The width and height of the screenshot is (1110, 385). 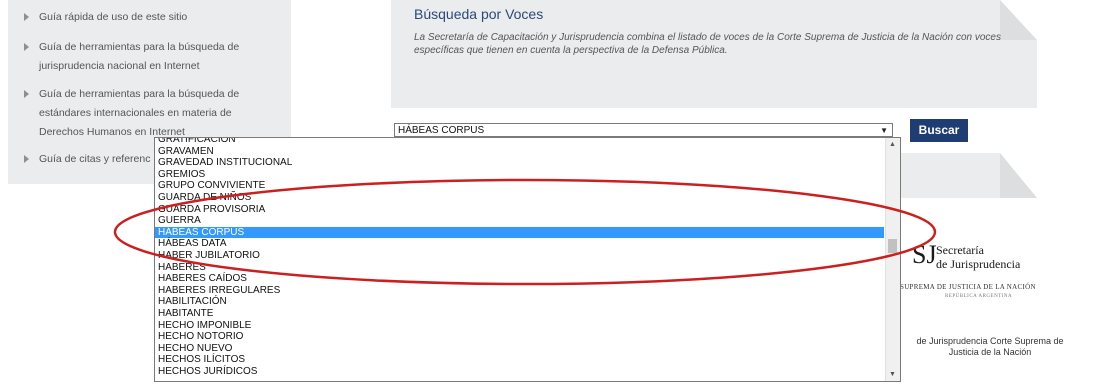 I want to click on dropdown-option: GRATIFICACIÓN, so click(x=197, y=141).